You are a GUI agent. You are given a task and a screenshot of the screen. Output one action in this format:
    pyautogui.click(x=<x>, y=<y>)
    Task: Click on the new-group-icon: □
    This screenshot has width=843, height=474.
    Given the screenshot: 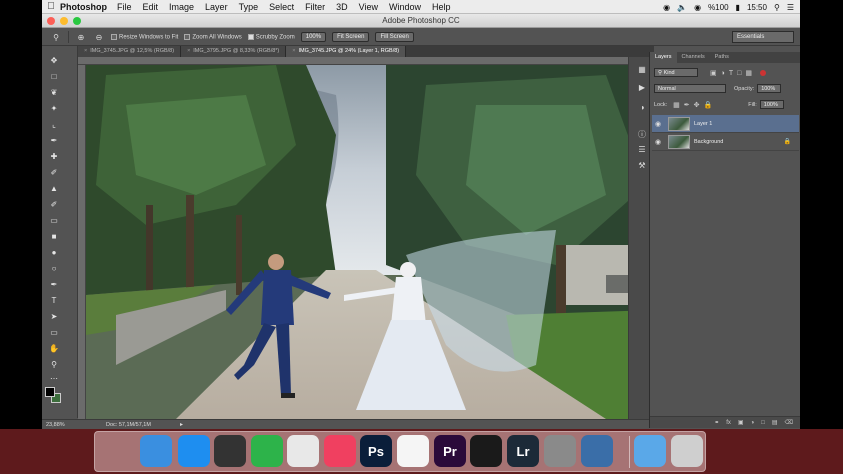 What is the action you would take?
    pyautogui.click(x=763, y=423)
    